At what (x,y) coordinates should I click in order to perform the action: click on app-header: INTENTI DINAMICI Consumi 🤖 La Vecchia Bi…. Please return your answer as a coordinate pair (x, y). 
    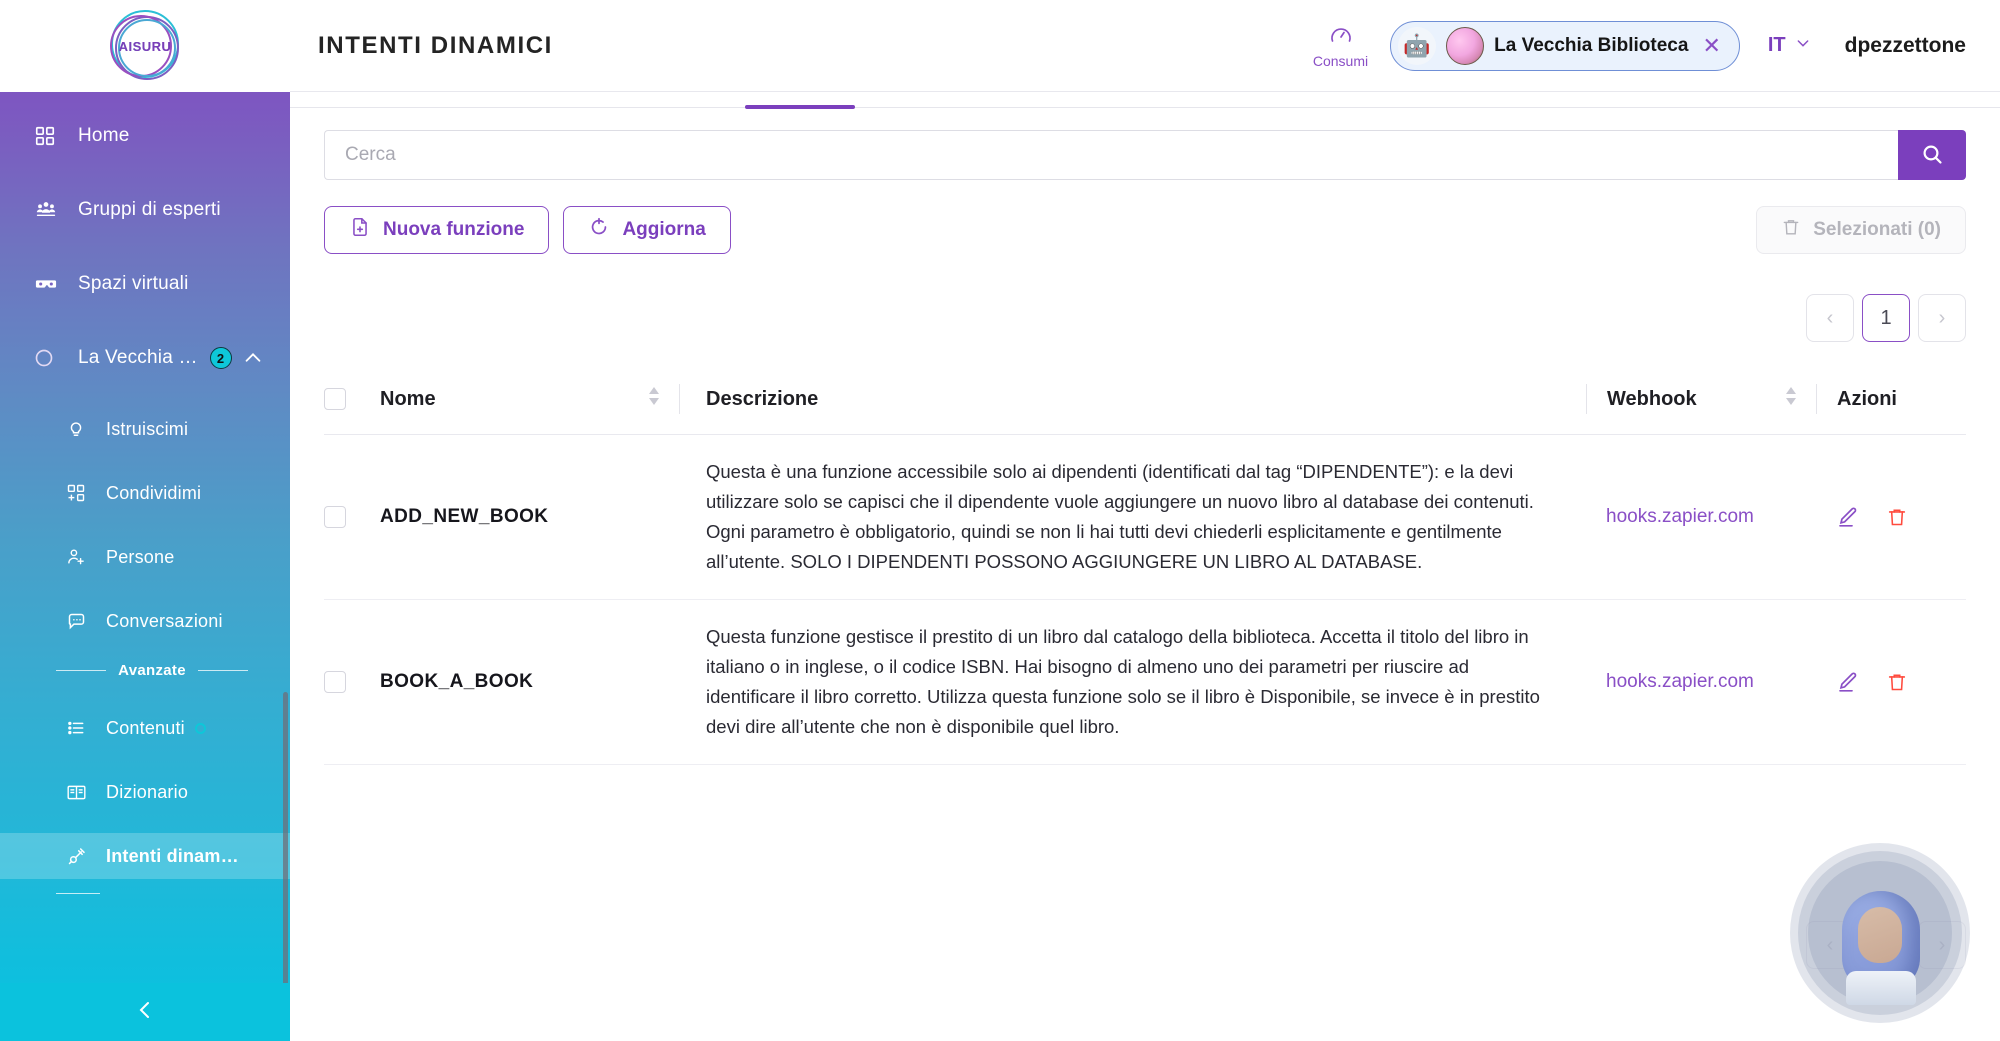
    Looking at the image, I should click on (1145, 46).